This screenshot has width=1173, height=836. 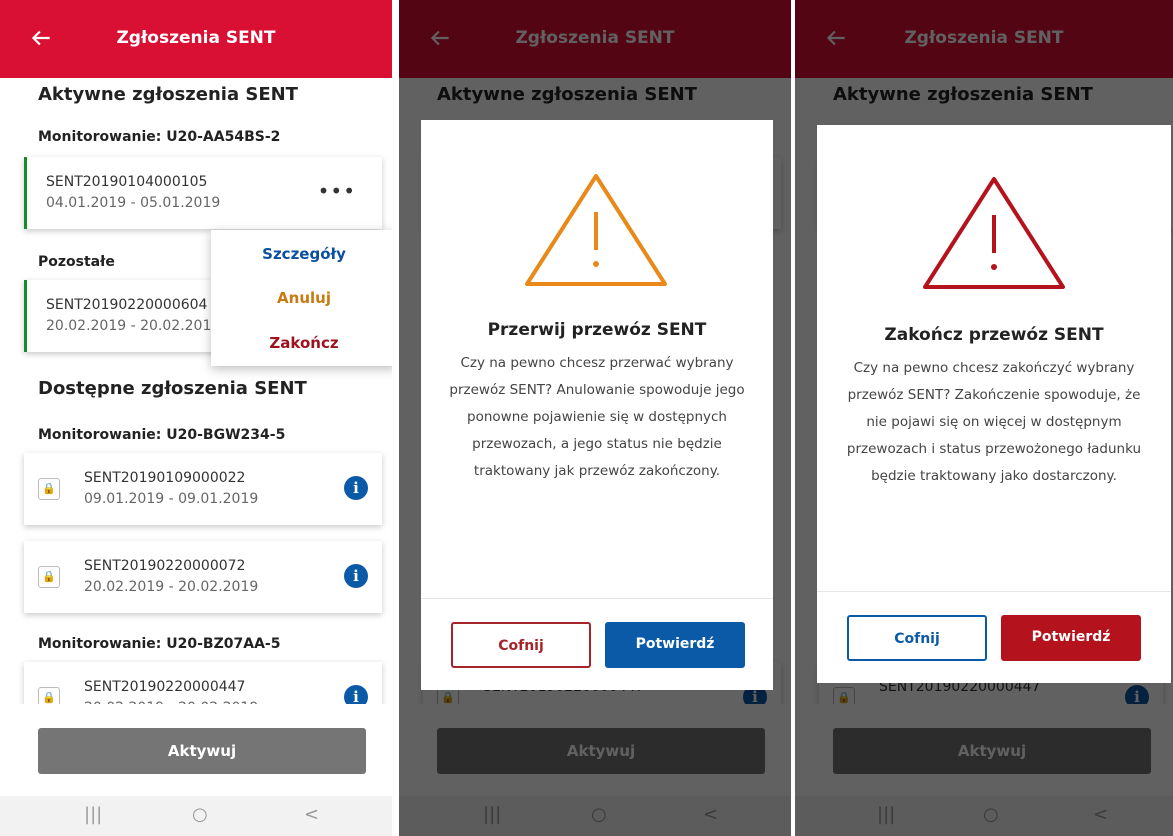 I want to click on monitoring-label-active: Monitorowanie: U20-AA54BS-2, so click(x=159, y=137).